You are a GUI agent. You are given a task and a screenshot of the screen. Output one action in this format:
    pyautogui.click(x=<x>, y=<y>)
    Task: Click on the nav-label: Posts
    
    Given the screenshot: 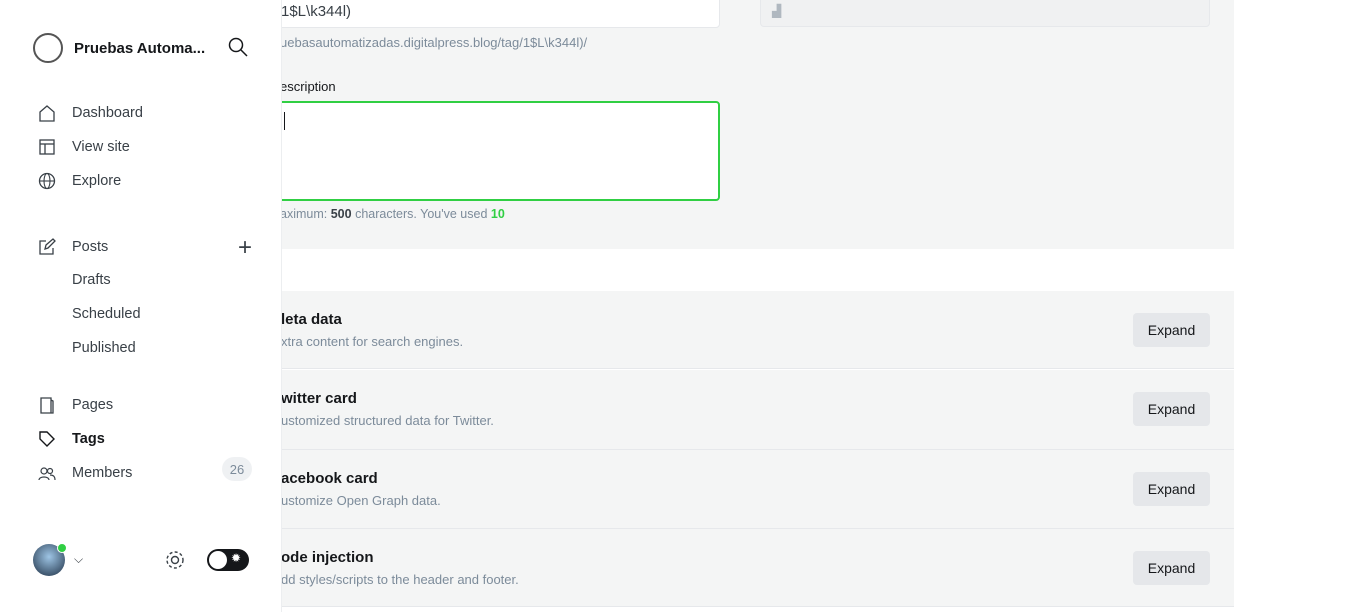 What is the action you would take?
    pyautogui.click(x=90, y=247)
    